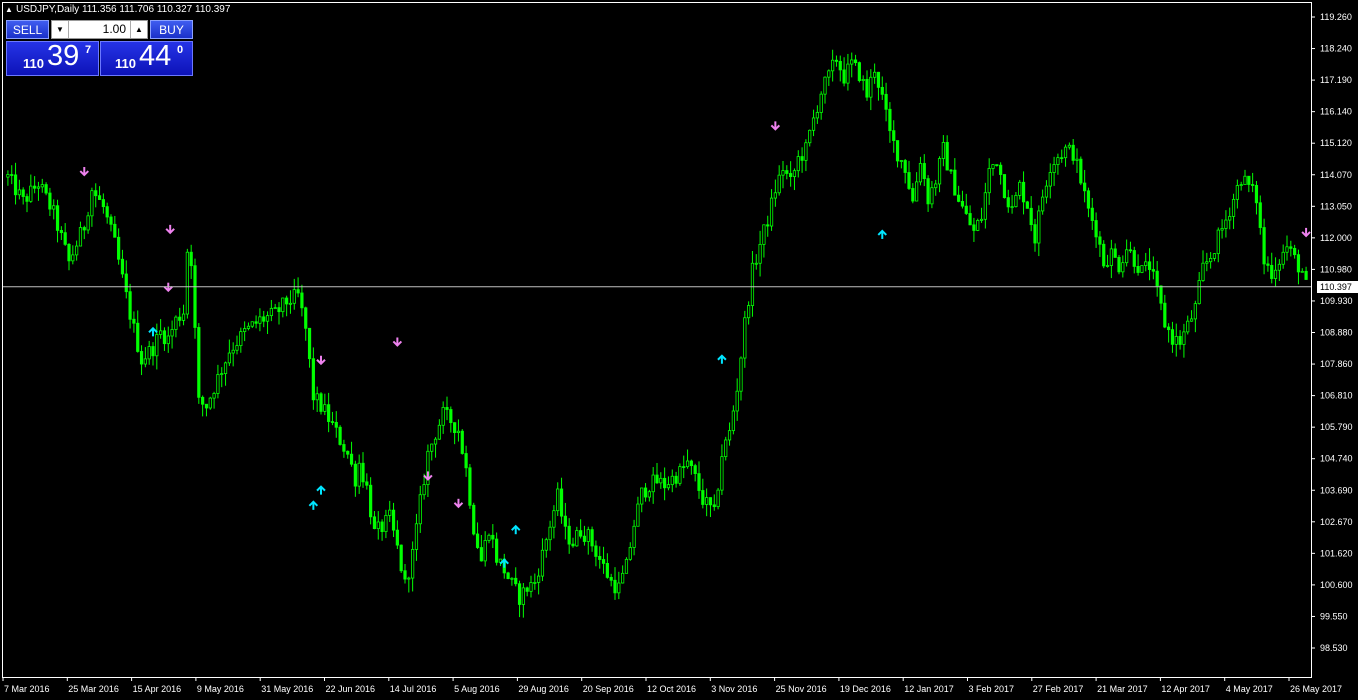 This screenshot has height=700, width=1358. Describe the element at coordinates (155, 56) in the screenshot. I see `buy-price-main: 44` at that location.